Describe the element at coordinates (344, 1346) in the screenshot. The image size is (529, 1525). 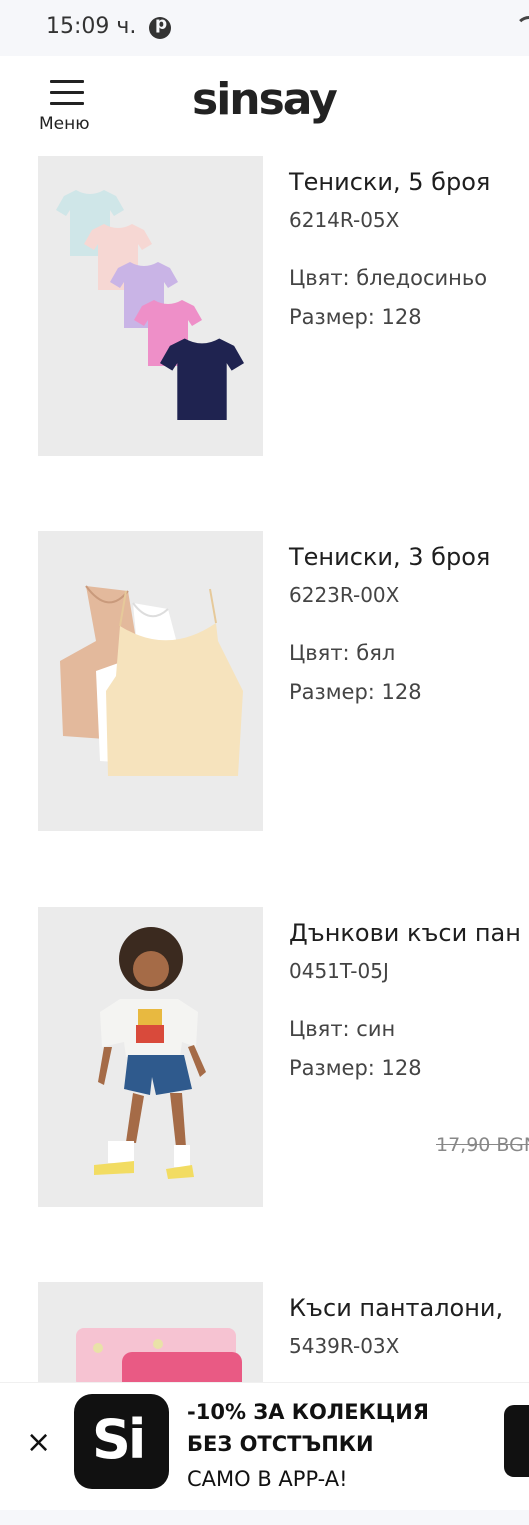
I see `product-code: 5439R-03X` at that location.